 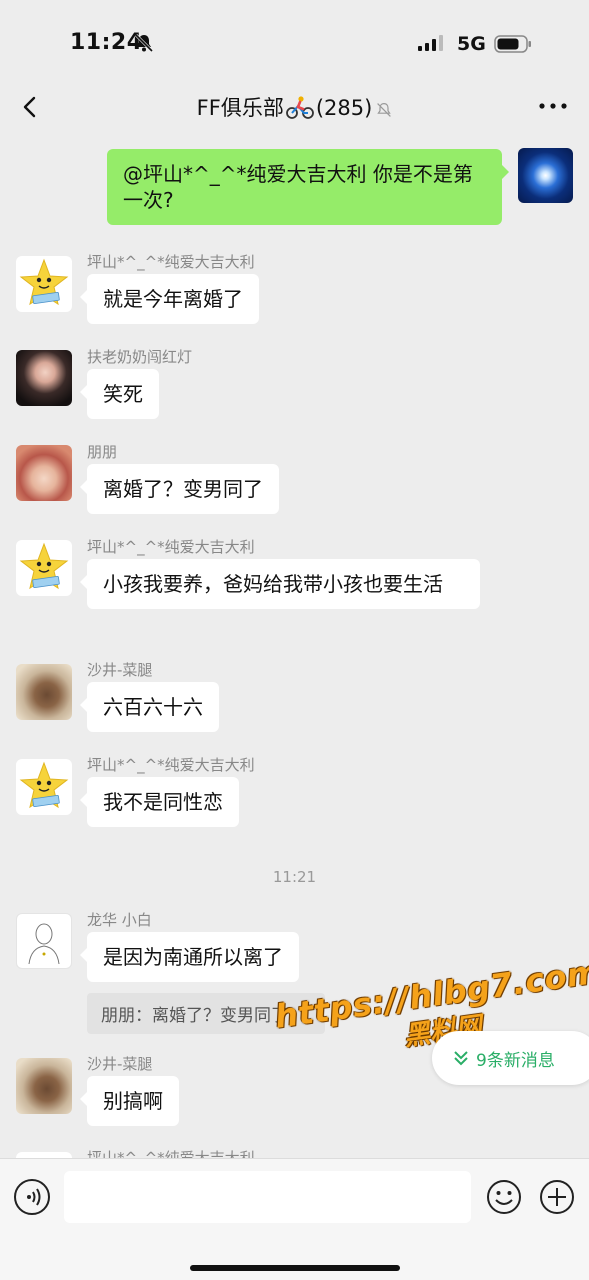 I want to click on message-bubble: 六百六十六, so click(x=149, y=707).